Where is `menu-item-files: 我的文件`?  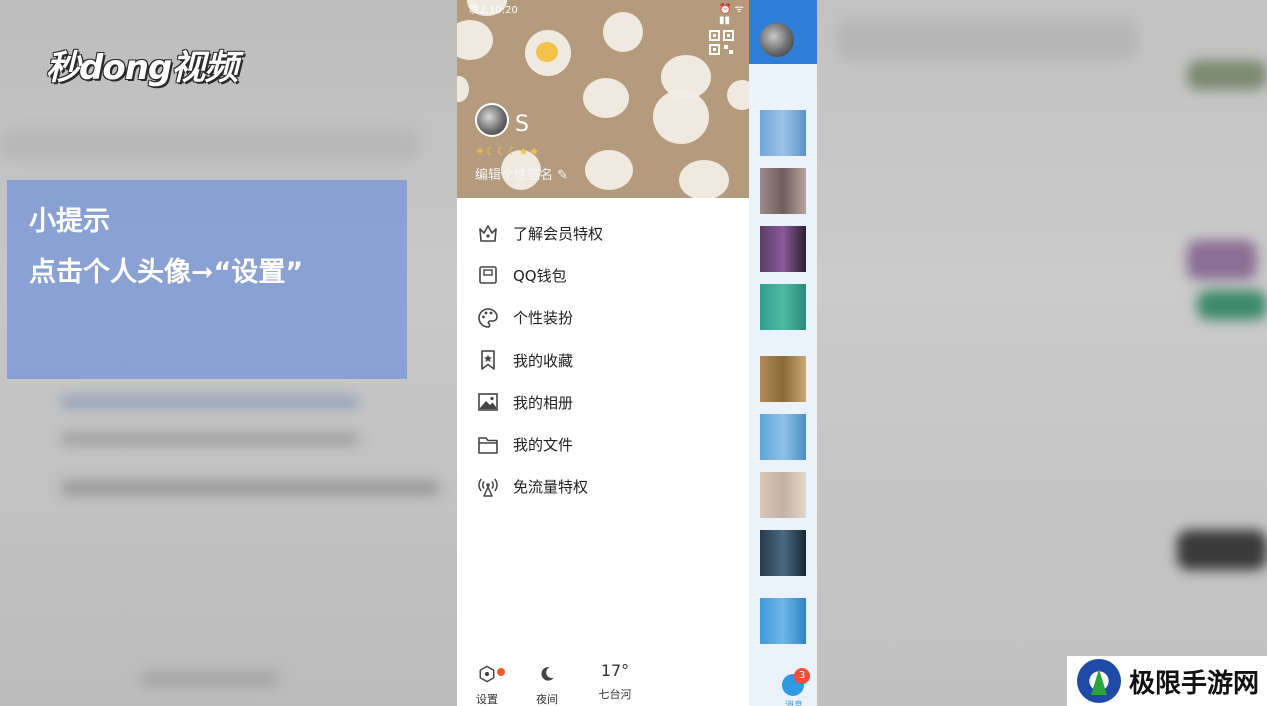
menu-item-files: 我的文件 is located at coordinates (603, 444).